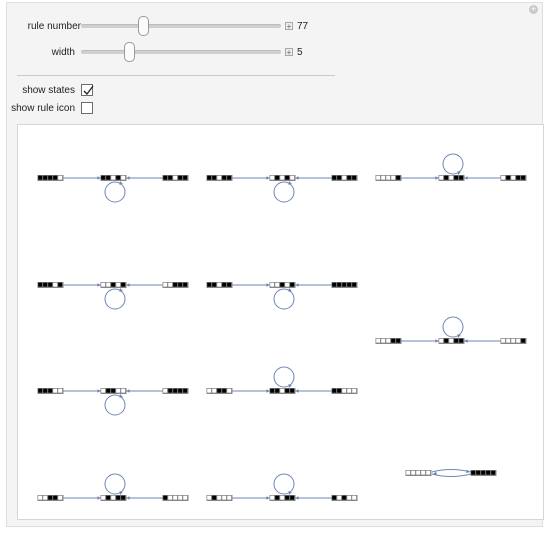  I want to click on show-states-label: show states, so click(48, 90).